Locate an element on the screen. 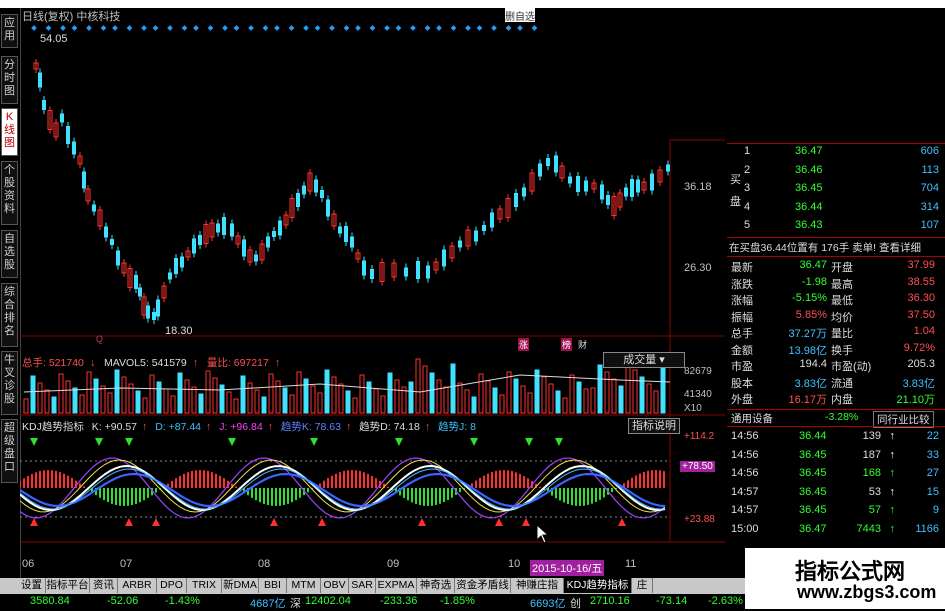 The height and width of the screenshot is (611, 945). indicator-tab: 神奇选股 is located at coordinates (436, 592).